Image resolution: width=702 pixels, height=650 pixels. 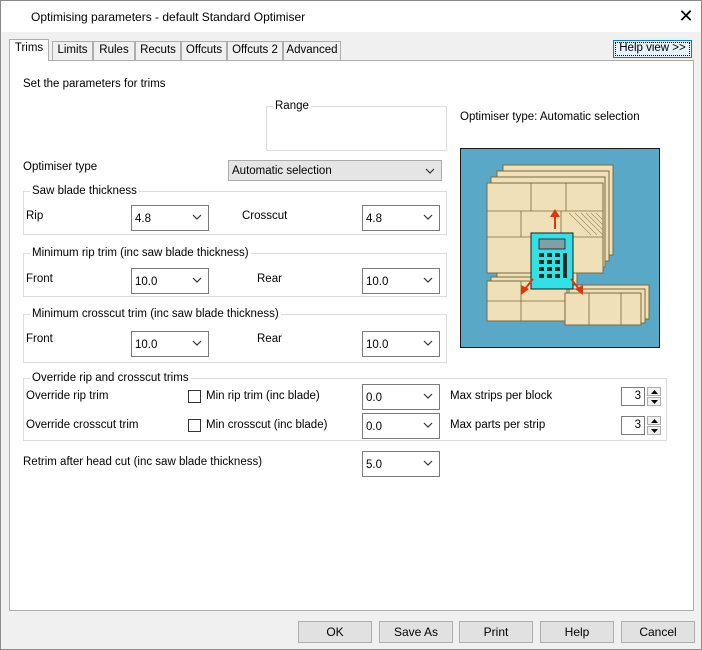 I want to click on tab-trims: Trims, so click(x=29, y=50).